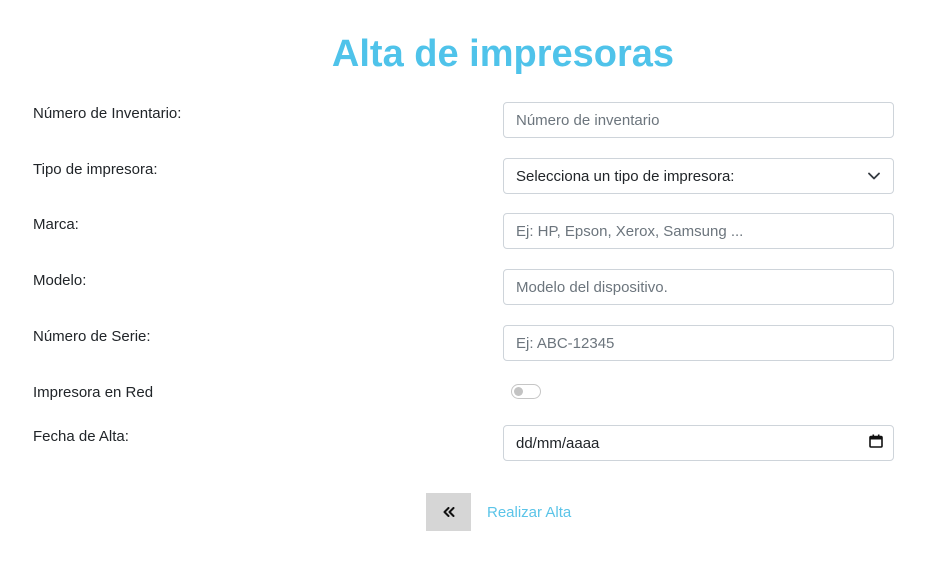 The height and width of the screenshot is (581, 934). I want to click on page-title: Alta de impresoras, so click(503, 54).